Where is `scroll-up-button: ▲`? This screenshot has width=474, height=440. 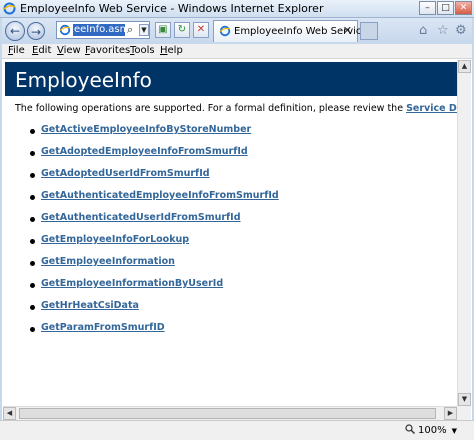
scroll-up-button: ▲ is located at coordinates (464, 66).